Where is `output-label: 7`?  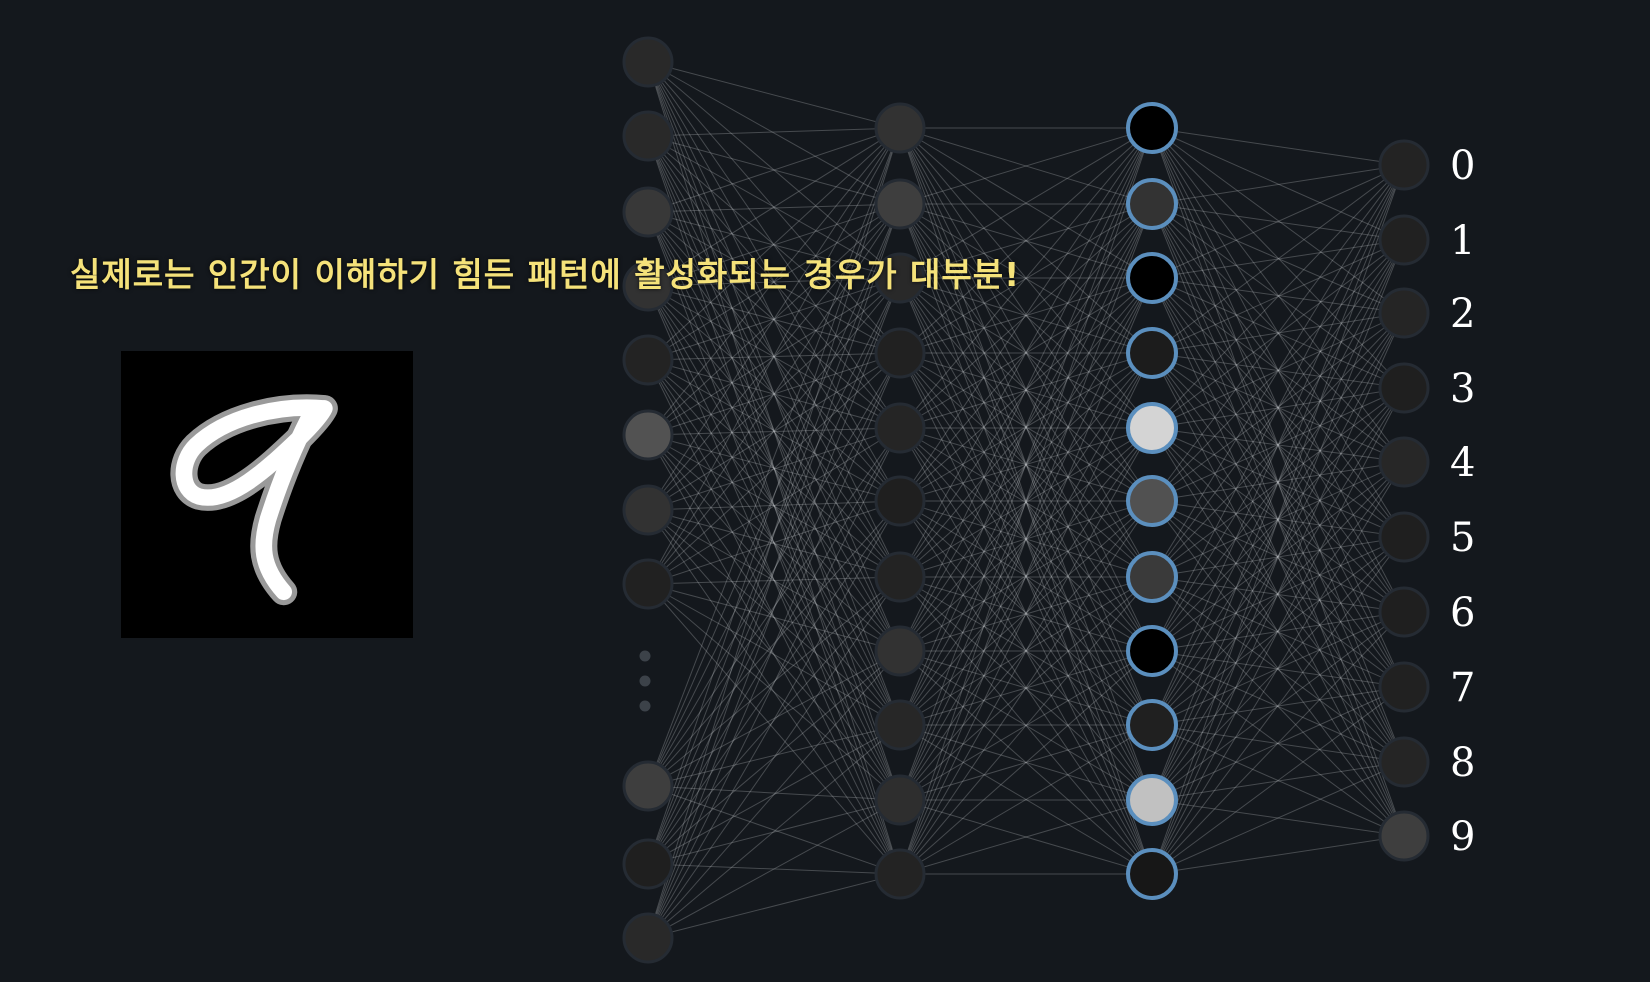
output-label: 7 is located at coordinates (1462, 688).